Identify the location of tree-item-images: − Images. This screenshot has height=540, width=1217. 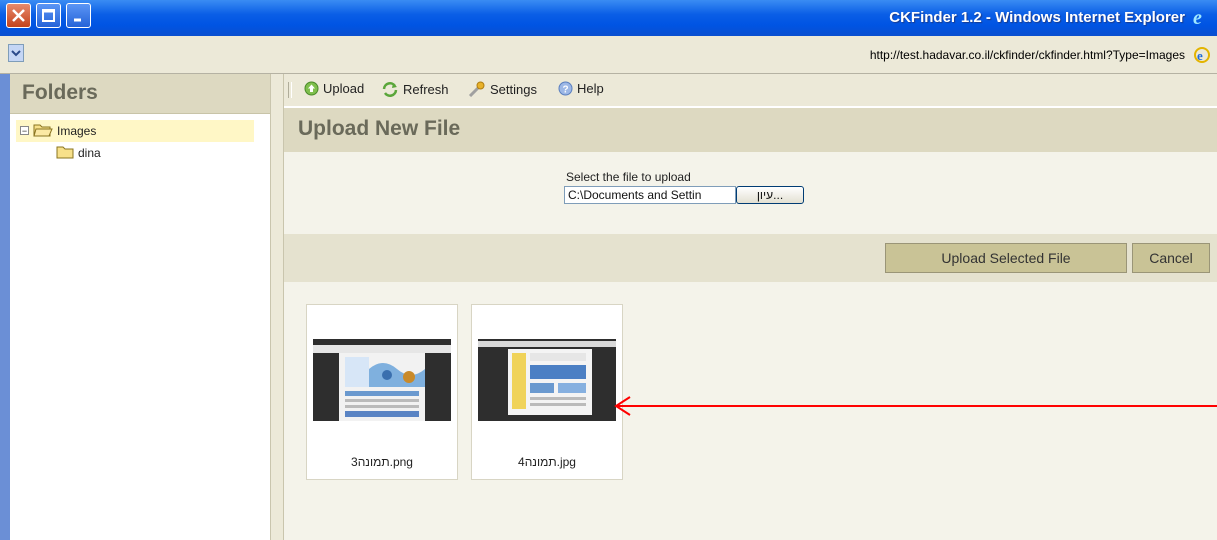
(58, 130).